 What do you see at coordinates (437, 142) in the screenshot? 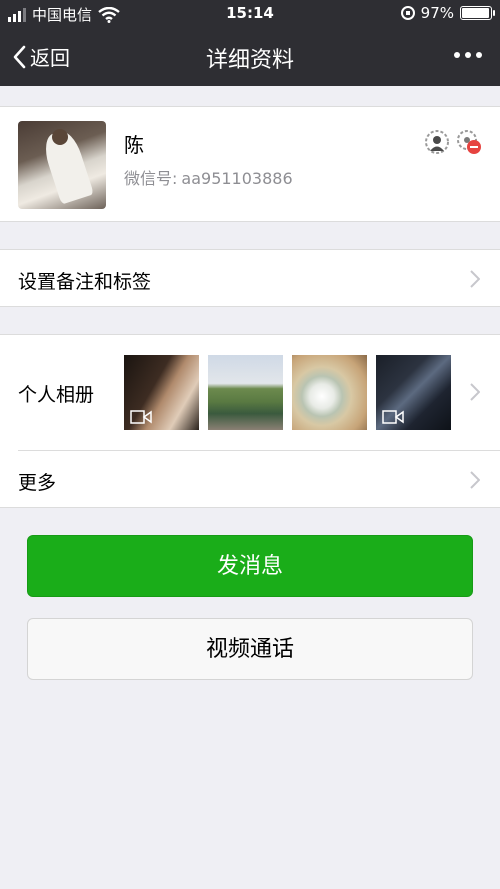
I see `friend-circle-icon` at bounding box center [437, 142].